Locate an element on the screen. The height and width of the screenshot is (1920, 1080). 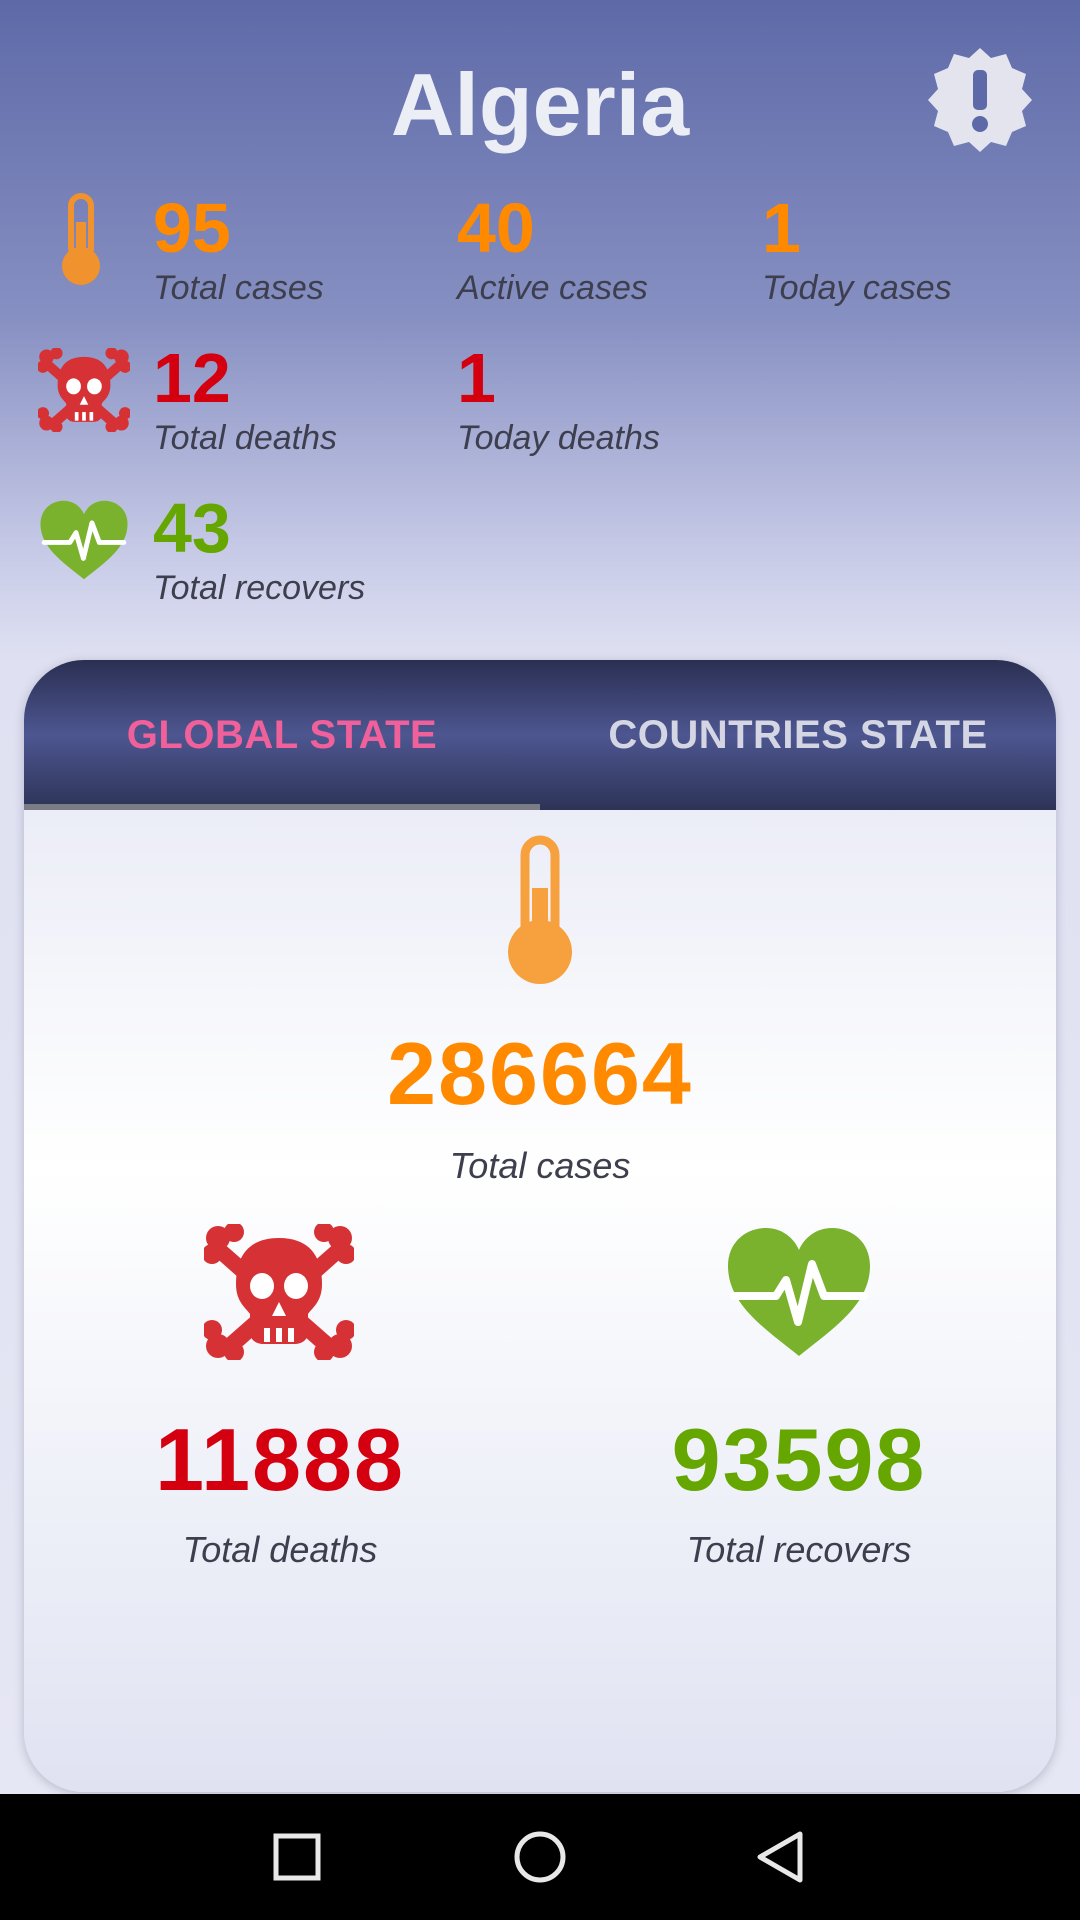
today-deaths-label: Today deaths is located at coordinates (558, 438).